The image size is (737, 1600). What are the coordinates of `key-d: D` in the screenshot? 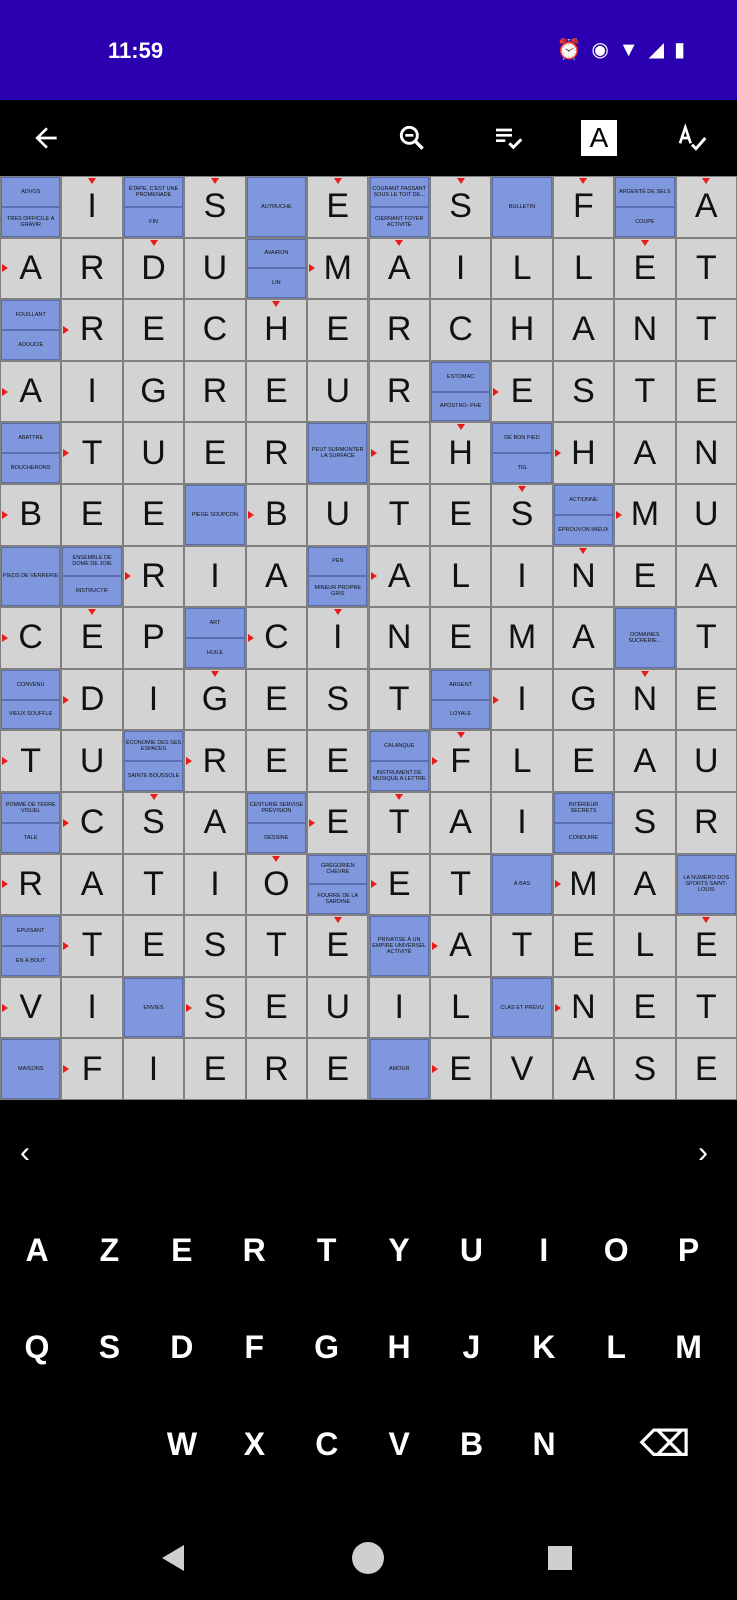 It's located at (182, 1347).